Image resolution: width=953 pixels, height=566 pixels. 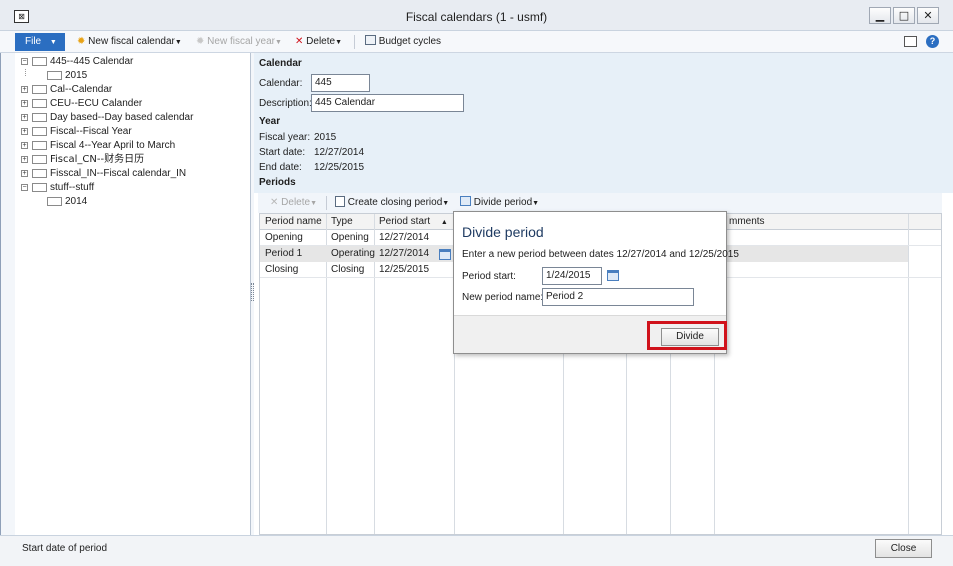 What do you see at coordinates (503, 232) in the screenshot?
I see `dialog-title: Divide period` at bounding box center [503, 232].